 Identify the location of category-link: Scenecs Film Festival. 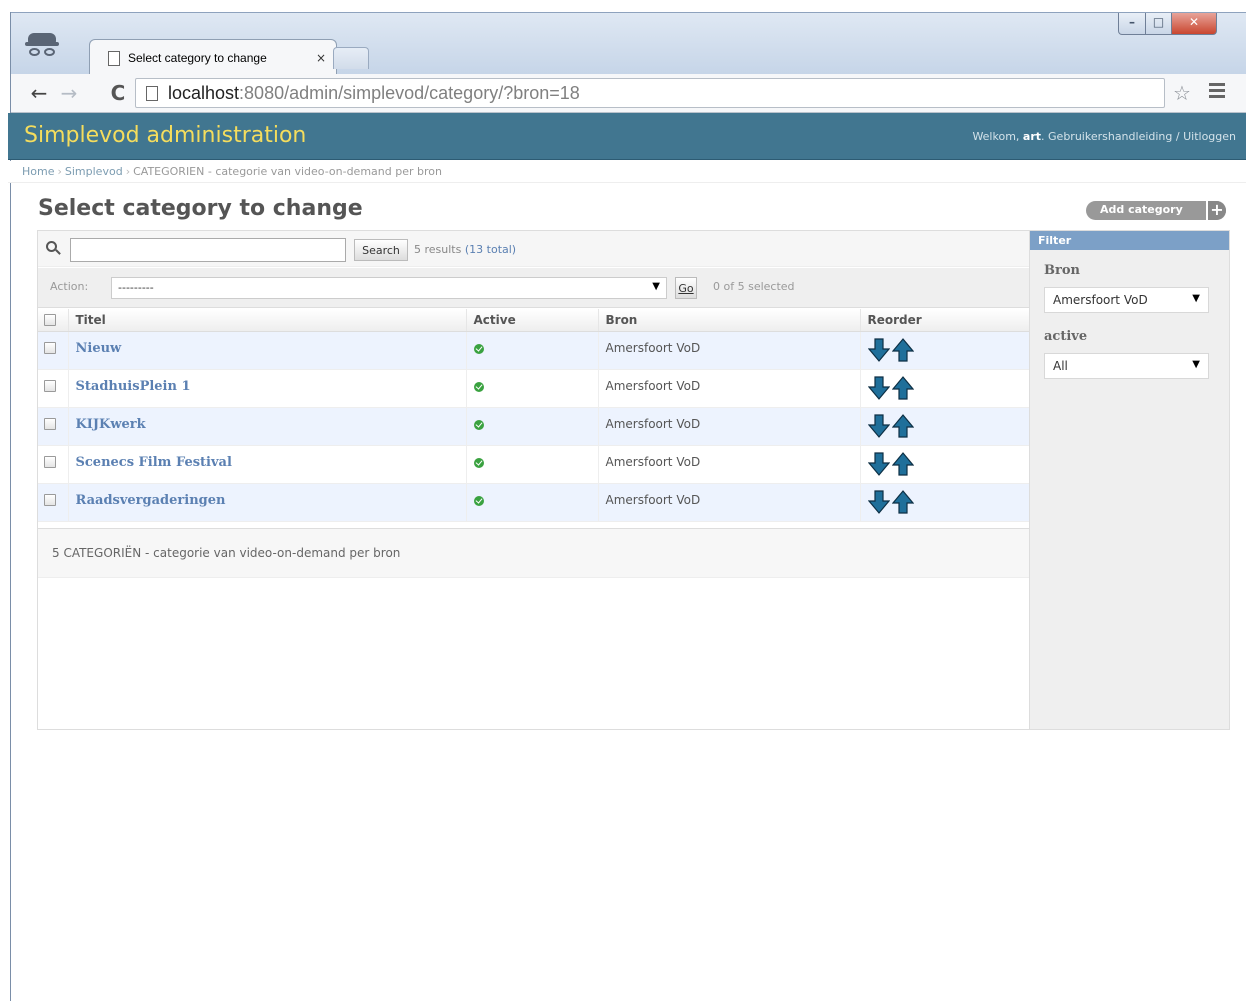
(154, 462).